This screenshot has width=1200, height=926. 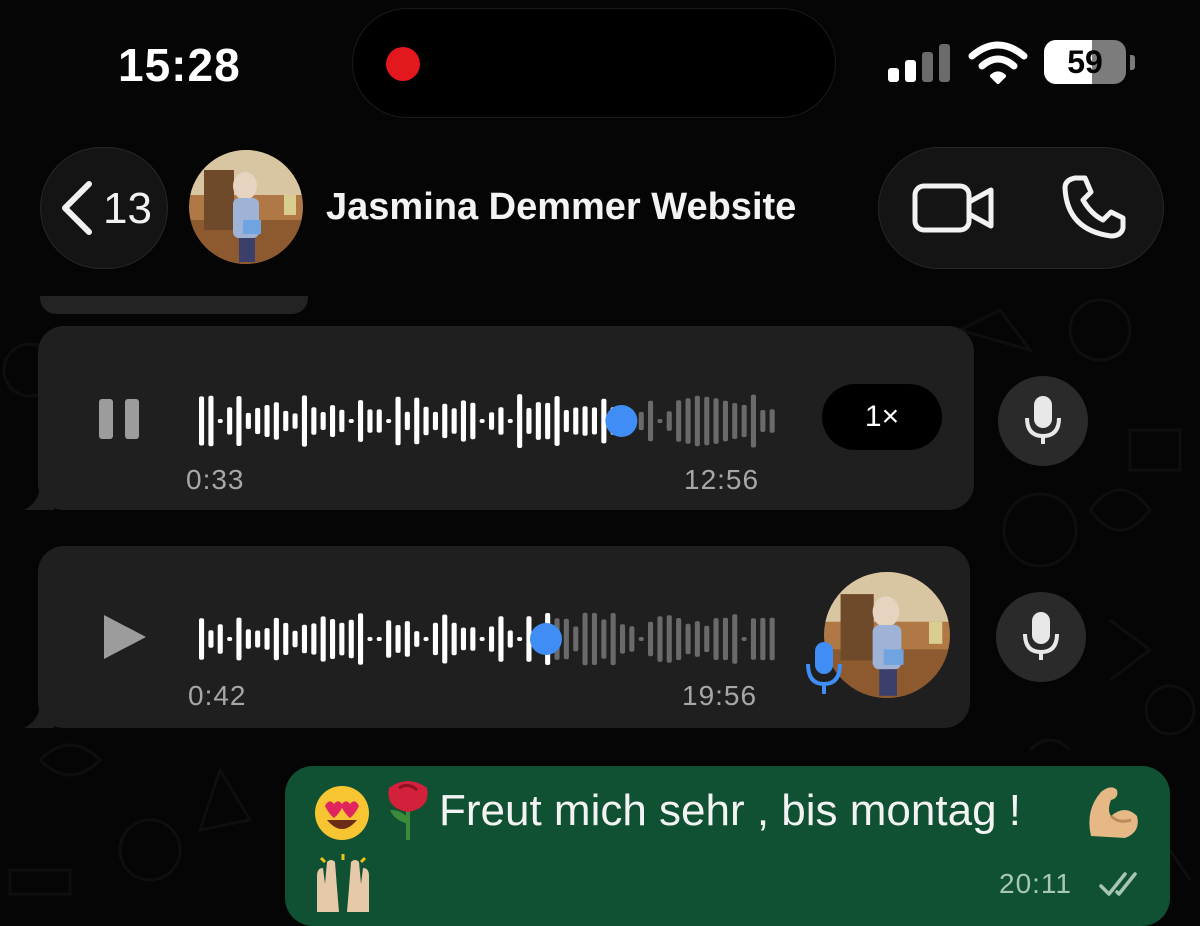 I want to click on pause-icon, so click(x=119, y=419).